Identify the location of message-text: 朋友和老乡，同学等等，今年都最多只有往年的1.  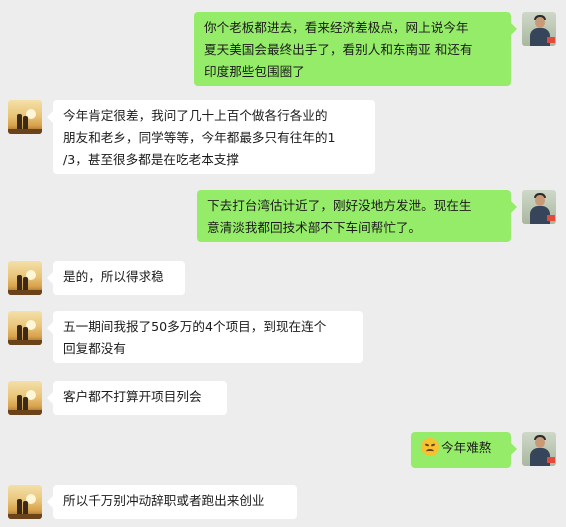
(199, 137).